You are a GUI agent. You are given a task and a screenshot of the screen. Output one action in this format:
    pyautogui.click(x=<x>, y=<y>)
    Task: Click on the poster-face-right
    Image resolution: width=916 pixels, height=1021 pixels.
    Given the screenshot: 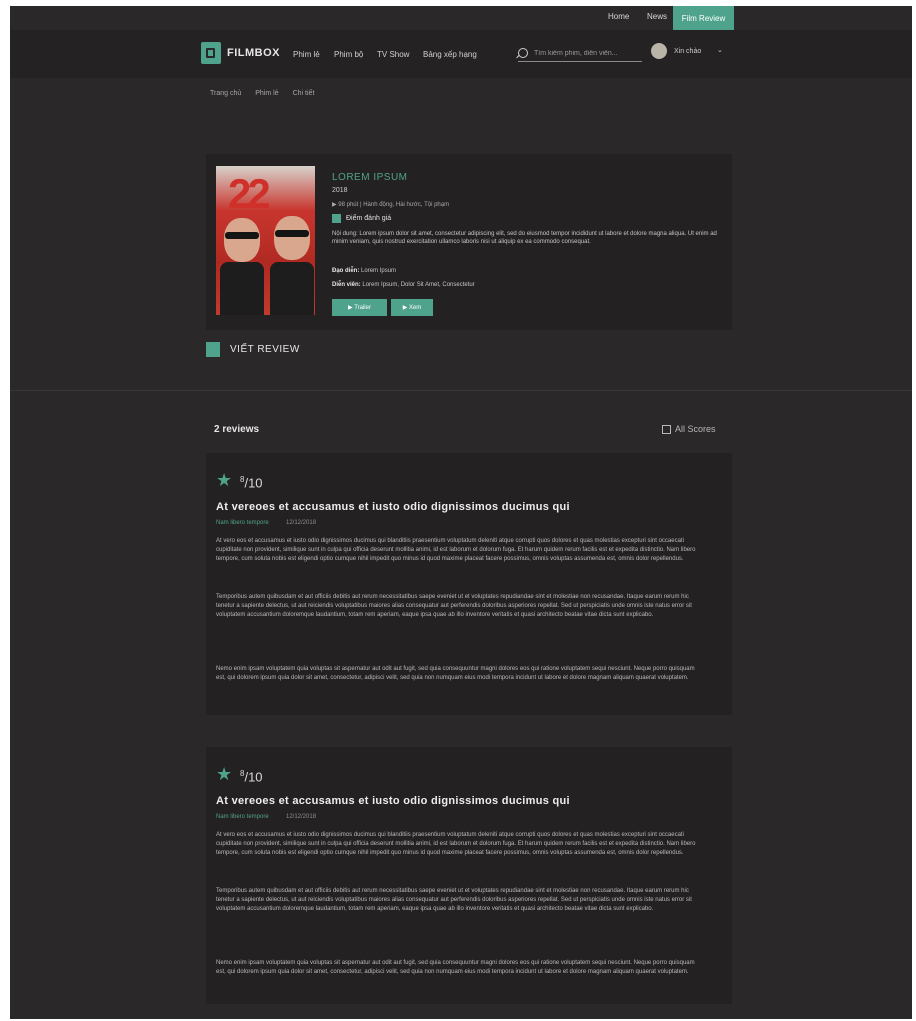 What is the action you would take?
    pyautogui.click(x=292, y=238)
    